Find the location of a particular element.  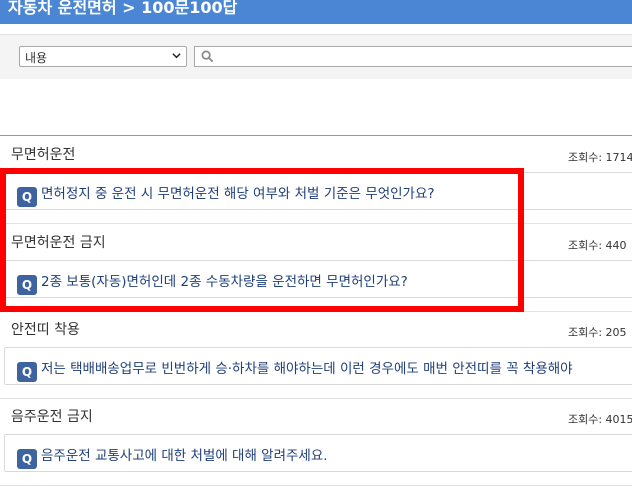

faq-category: 무면허운전 is located at coordinates (43, 155).